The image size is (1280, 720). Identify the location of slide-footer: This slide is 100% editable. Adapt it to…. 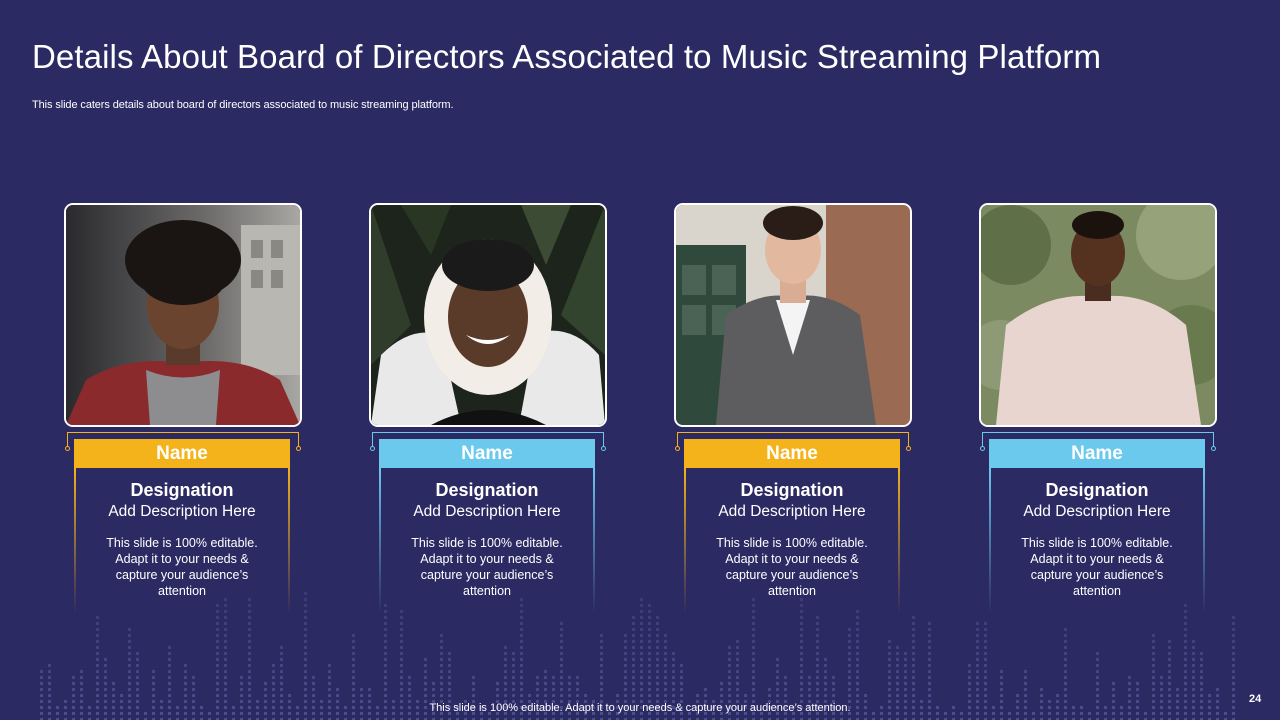
(640, 708).